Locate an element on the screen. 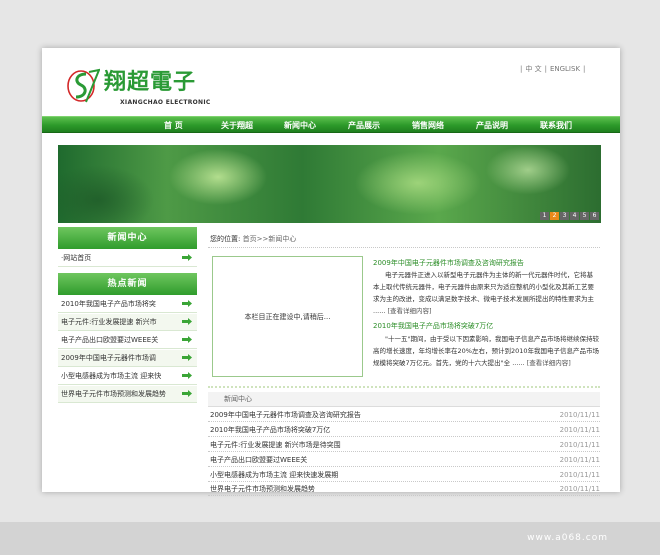 This screenshot has width=660, height=555. sidebar-item-label: 世界电子元件市场预测和发展趋势 is located at coordinates (113, 394).